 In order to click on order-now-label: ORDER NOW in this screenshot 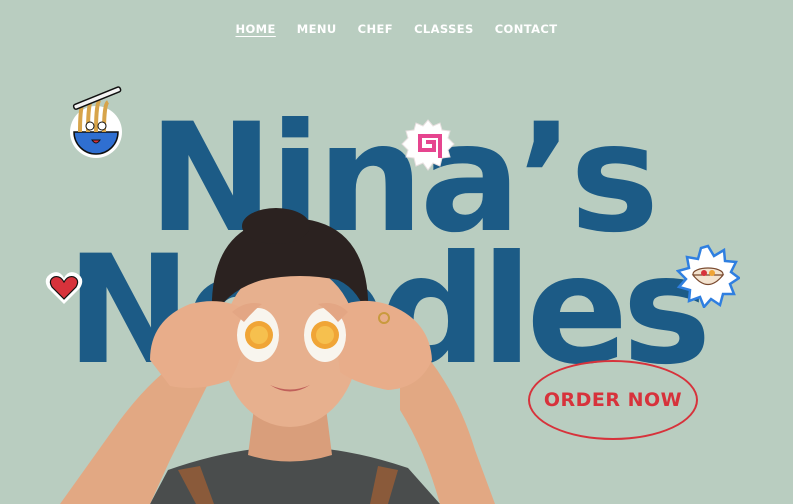, I will do `click(613, 400)`.